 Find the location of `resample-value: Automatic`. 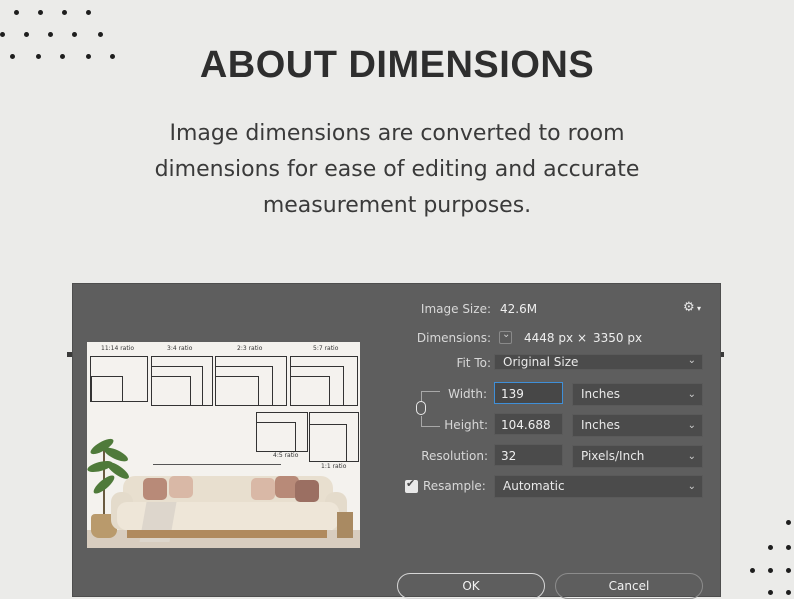

resample-value: Automatic is located at coordinates (534, 486).